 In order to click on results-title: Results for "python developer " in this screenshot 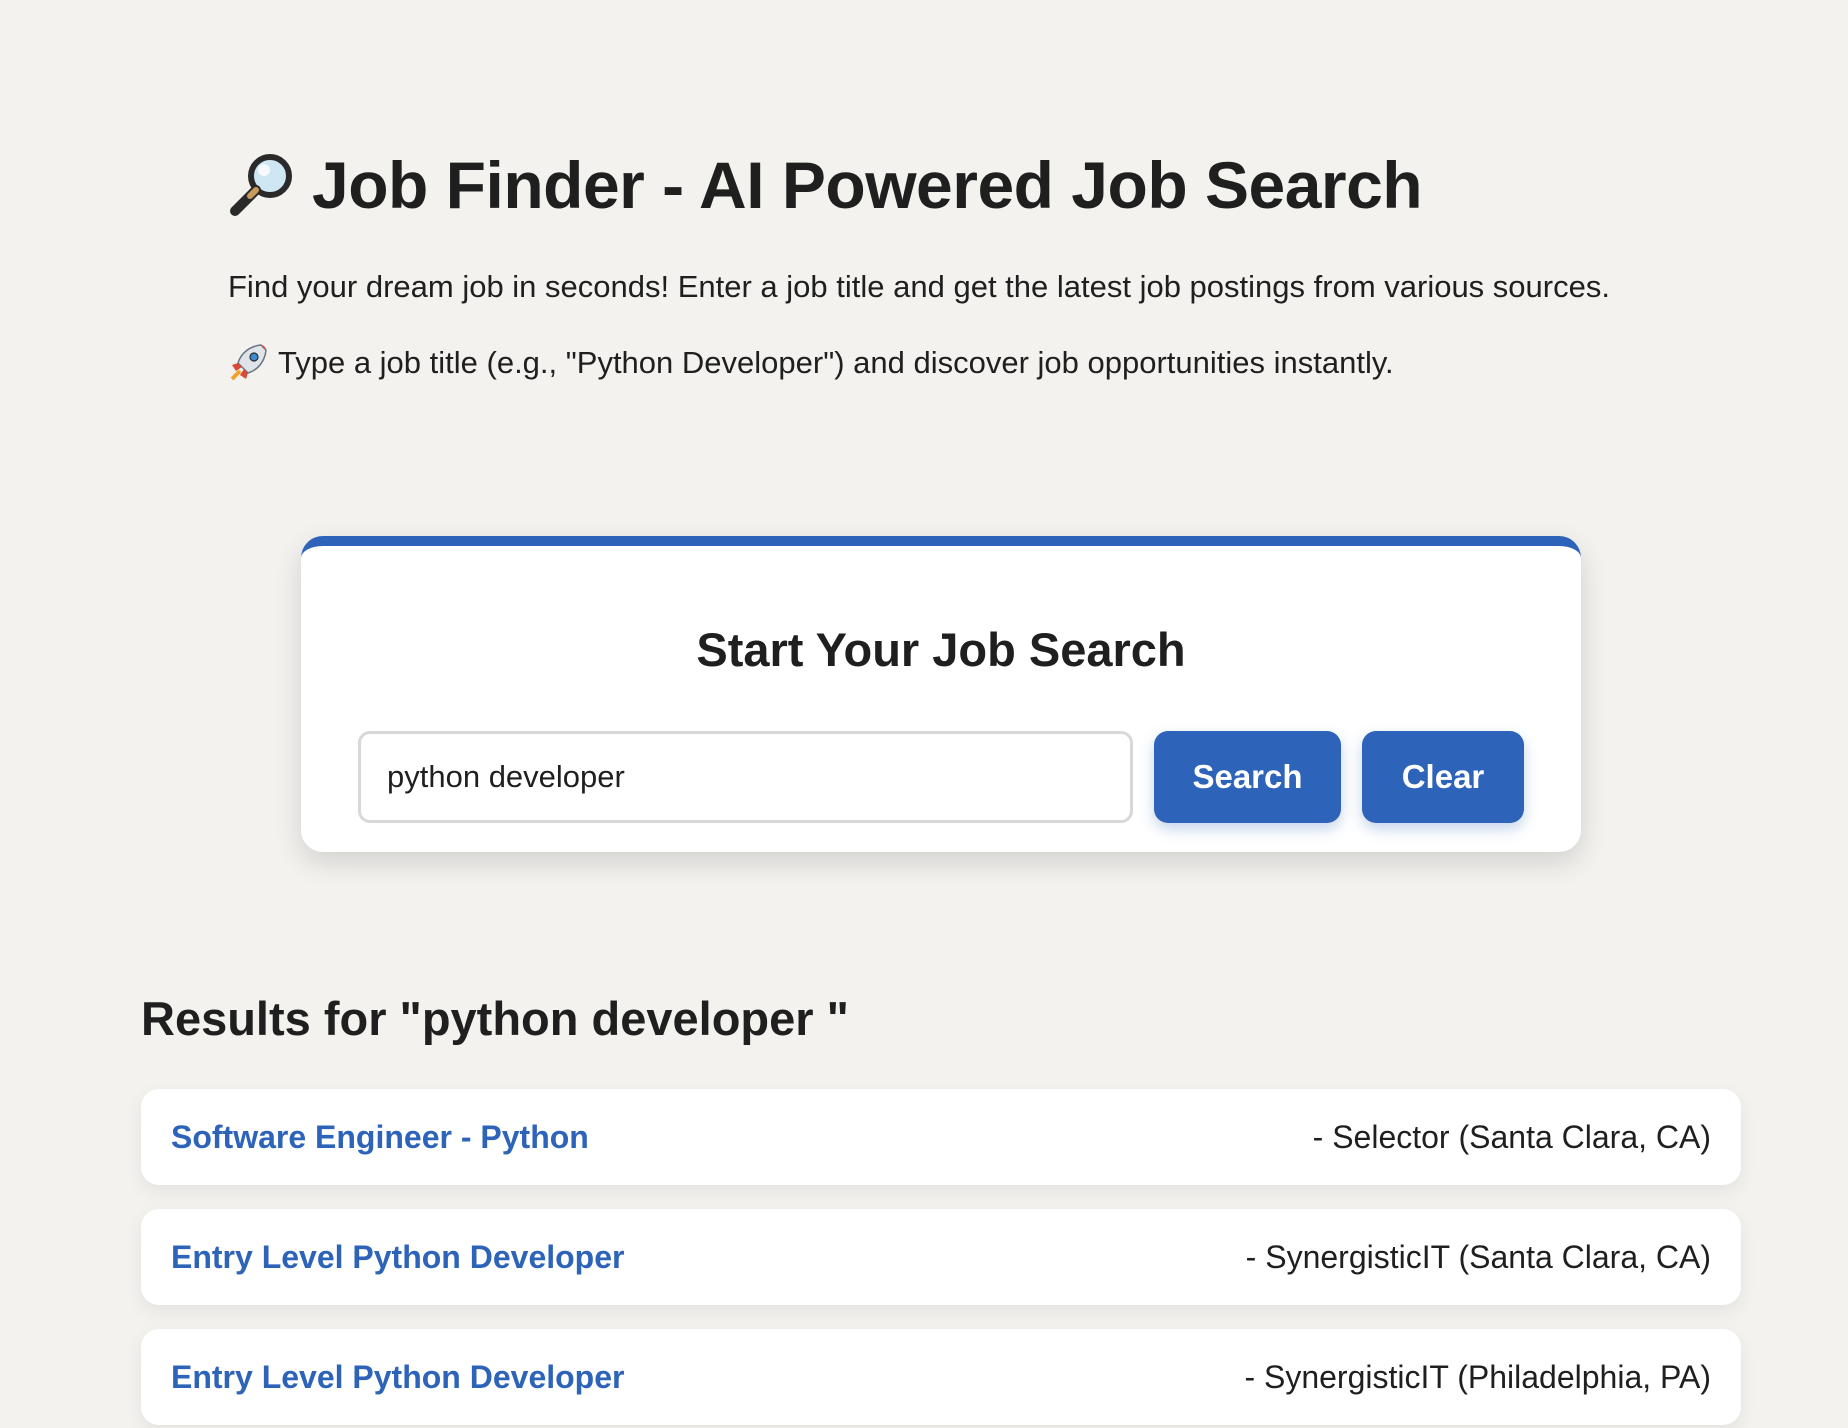, I will do `click(495, 1018)`.